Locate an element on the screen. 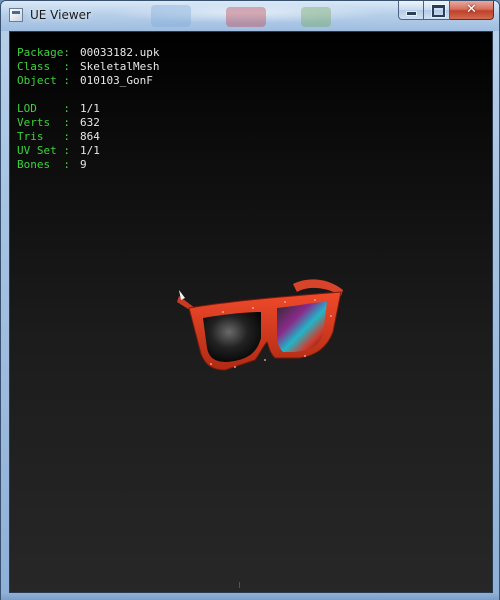 The width and height of the screenshot is (500, 600). bones-value: 9 is located at coordinates (83, 164).